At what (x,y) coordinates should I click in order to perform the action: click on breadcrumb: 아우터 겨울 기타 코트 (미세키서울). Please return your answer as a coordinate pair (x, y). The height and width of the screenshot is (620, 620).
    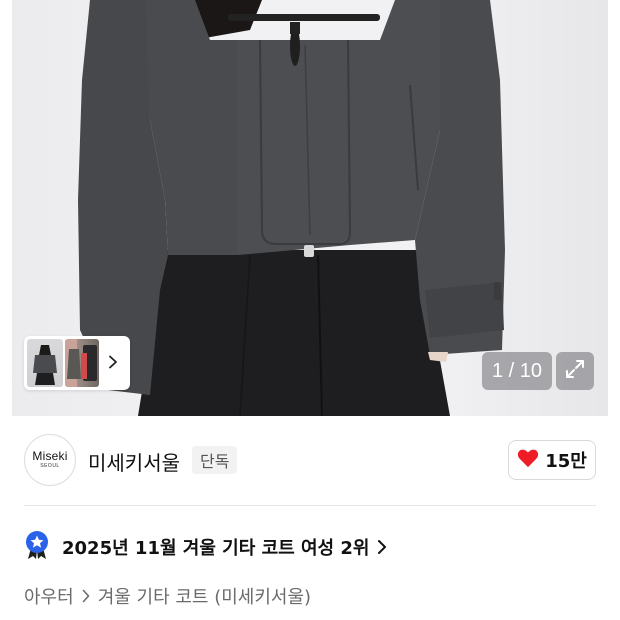
    Looking at the image, I should click on (167, 596).